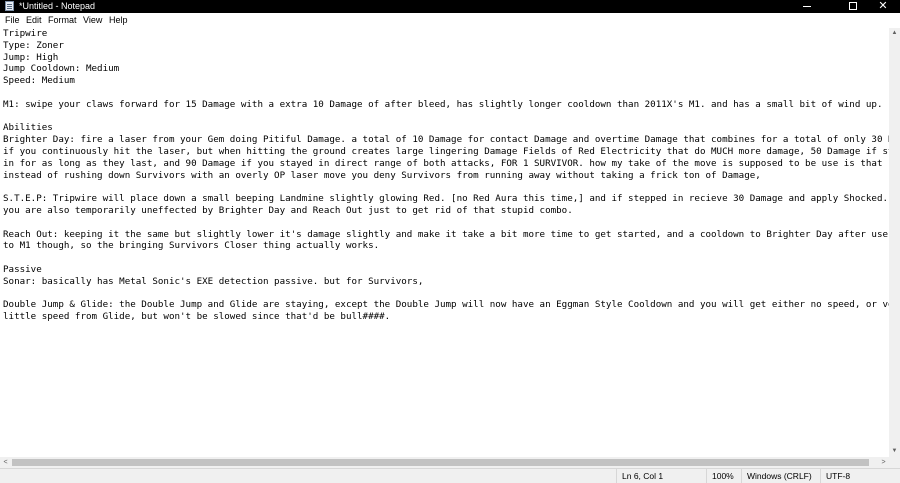  What do you see at coordinates (883, 462) in the screenshot?
I see `scroll-right-arrow-icon: >` at bounding box center [883, 462].